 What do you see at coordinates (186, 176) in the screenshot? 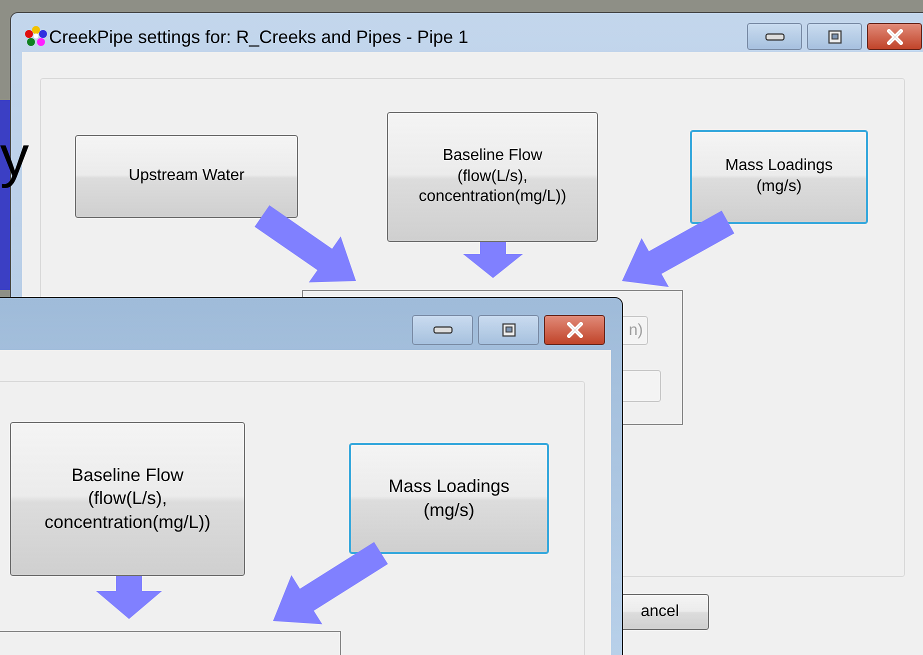
I see `node-button: Upstream Water` at bounding box center [186, 176].